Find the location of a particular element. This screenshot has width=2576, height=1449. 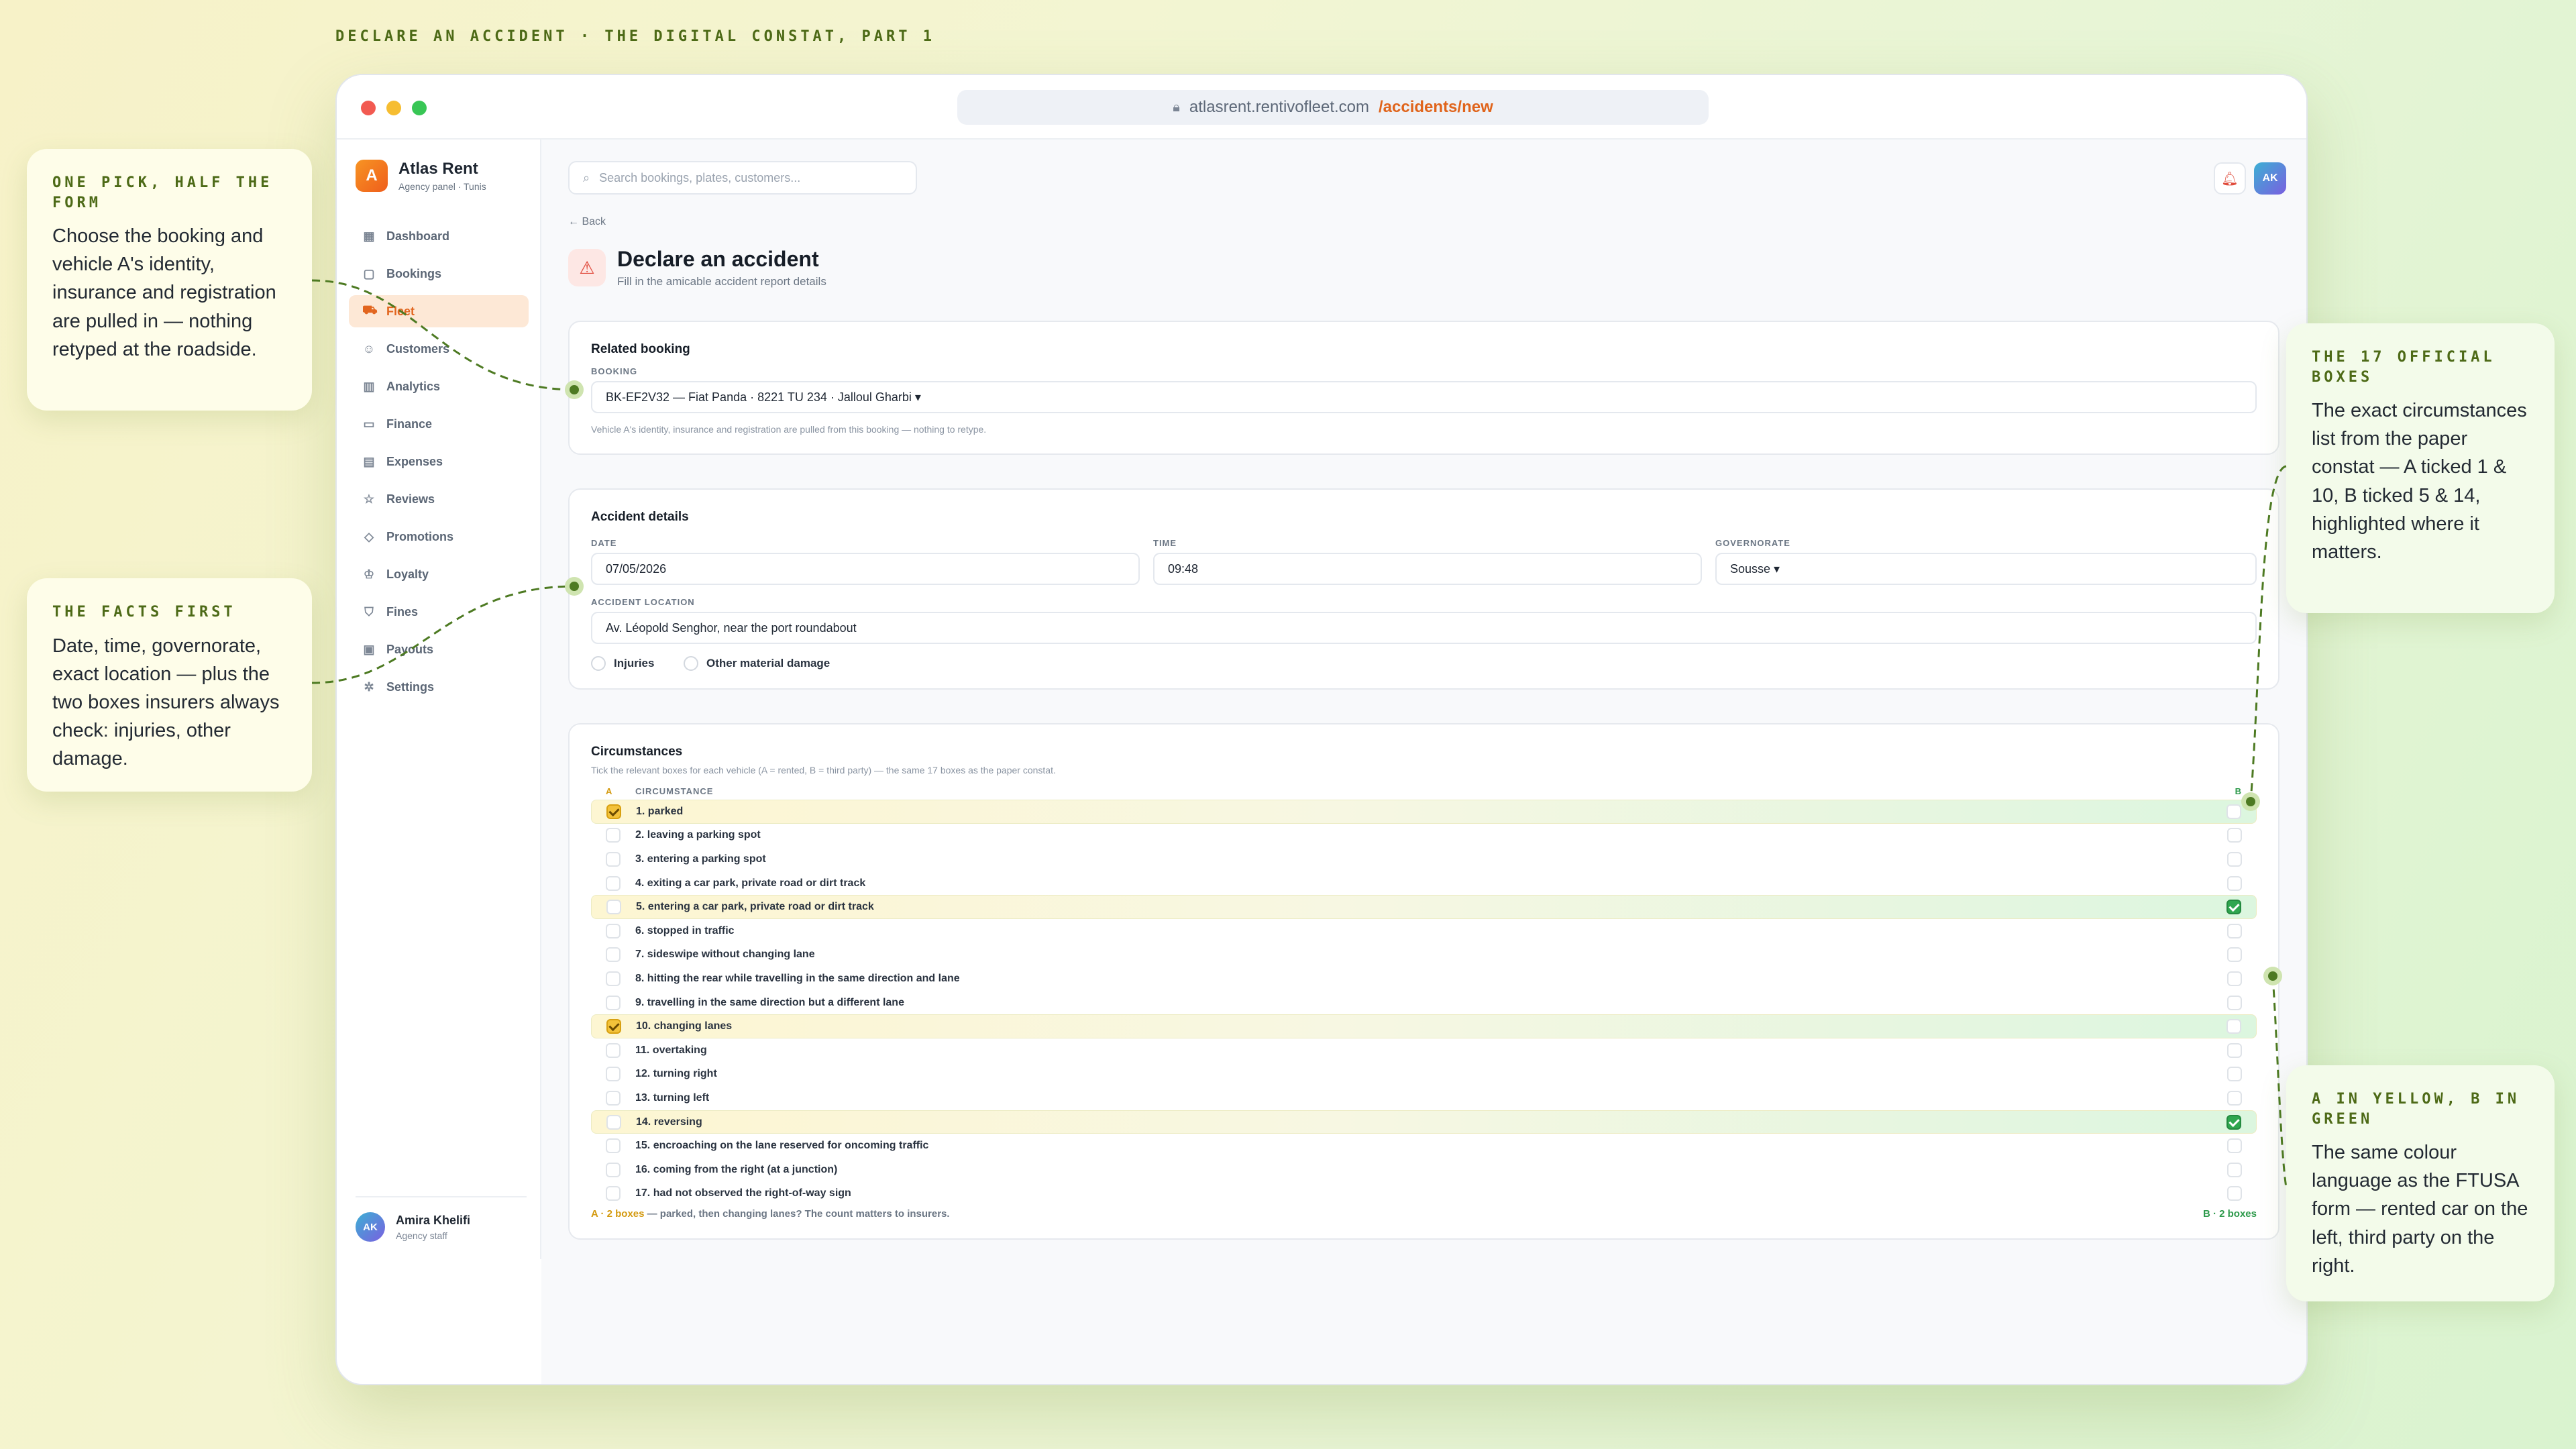

circumstance-label: 11. overtaking is located at coordinates (671, 1050).